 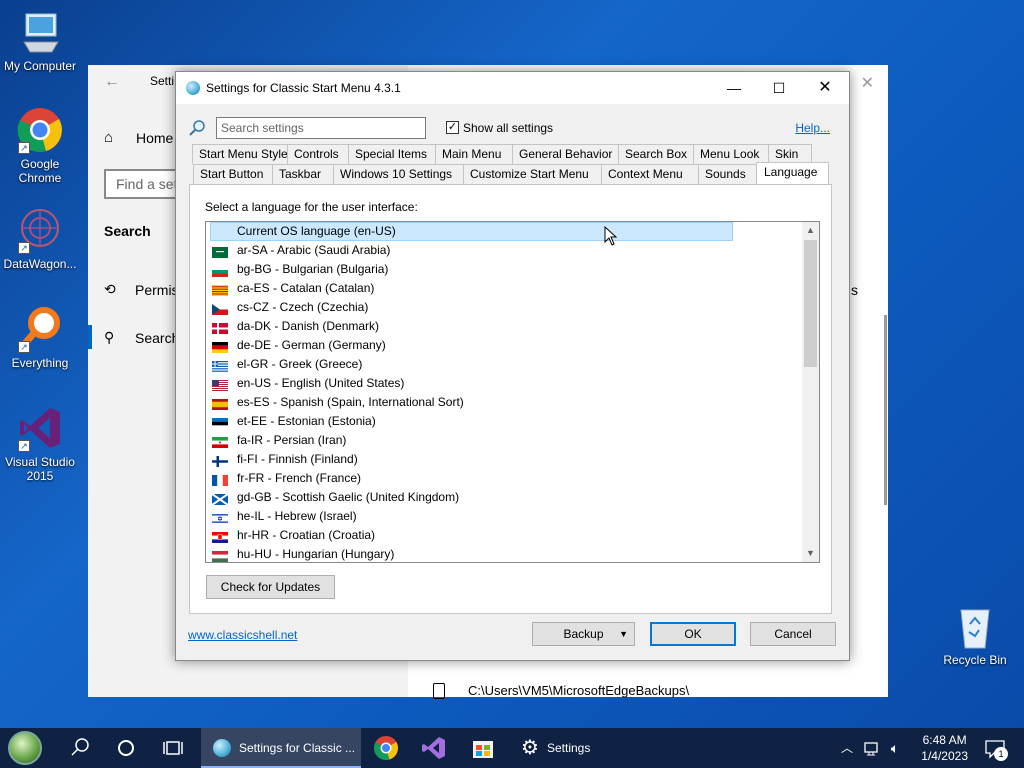 What do you see at coordinates (565, 154) in the screenshot?
I see `tab-general-behavior: General Behavior` at bounding box center [565, 154].